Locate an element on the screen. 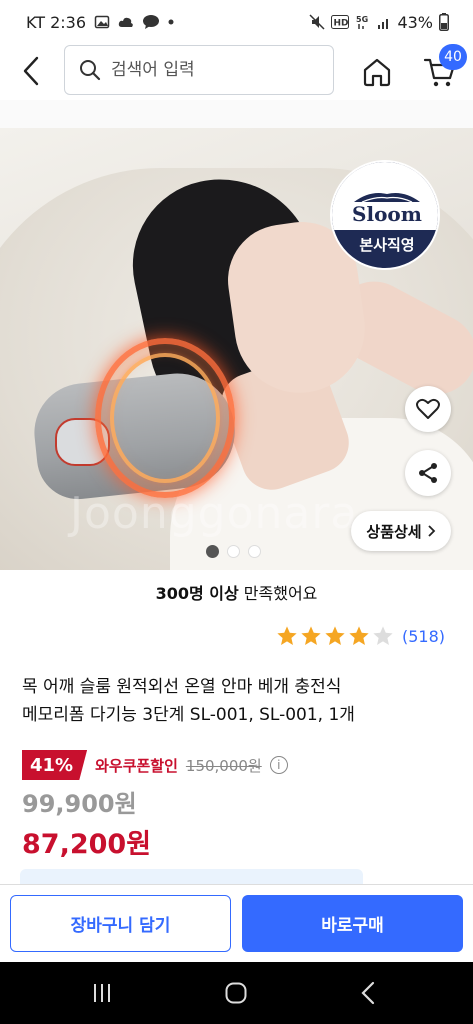 Image resolution: width=473 pixels, height=1024 pixels. chevron-left-icon is located at coordinates (31, 71).